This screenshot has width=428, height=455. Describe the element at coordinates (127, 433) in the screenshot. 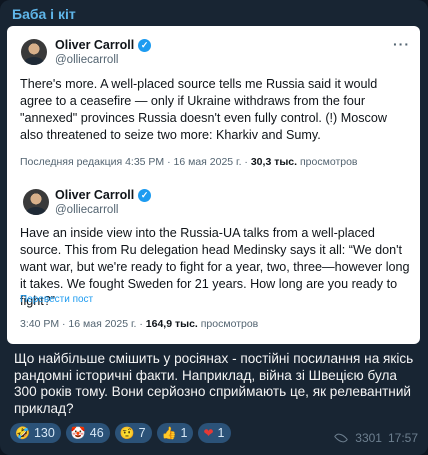

I see `raised-eyebrow-emoji-icon: 🤨` at that location.